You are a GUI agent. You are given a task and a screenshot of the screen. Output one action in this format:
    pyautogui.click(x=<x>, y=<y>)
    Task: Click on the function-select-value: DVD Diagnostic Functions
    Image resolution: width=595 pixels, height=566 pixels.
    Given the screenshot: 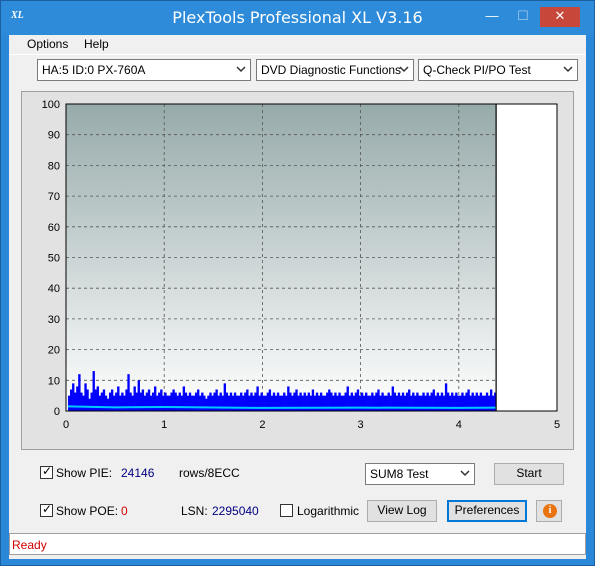 What is the action you would take?
    pyautogui.click(x=331, y=70)
    